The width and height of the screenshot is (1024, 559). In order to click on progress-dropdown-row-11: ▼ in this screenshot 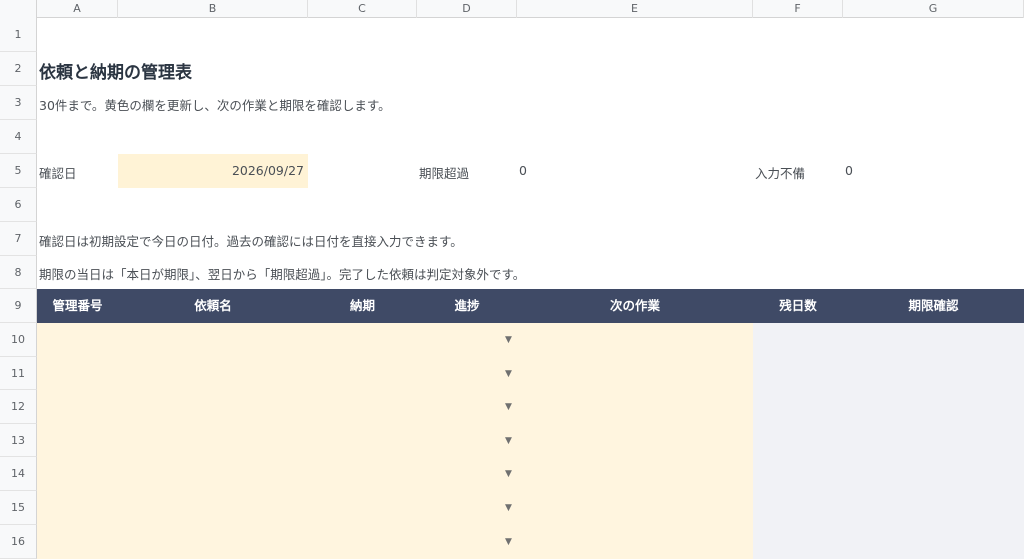, I will do `click(508, 374)`.